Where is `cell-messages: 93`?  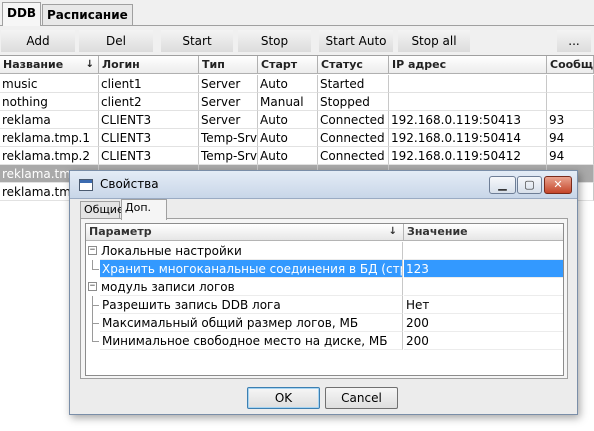 cell-messages: 93 is located at coordinates (570, 120).